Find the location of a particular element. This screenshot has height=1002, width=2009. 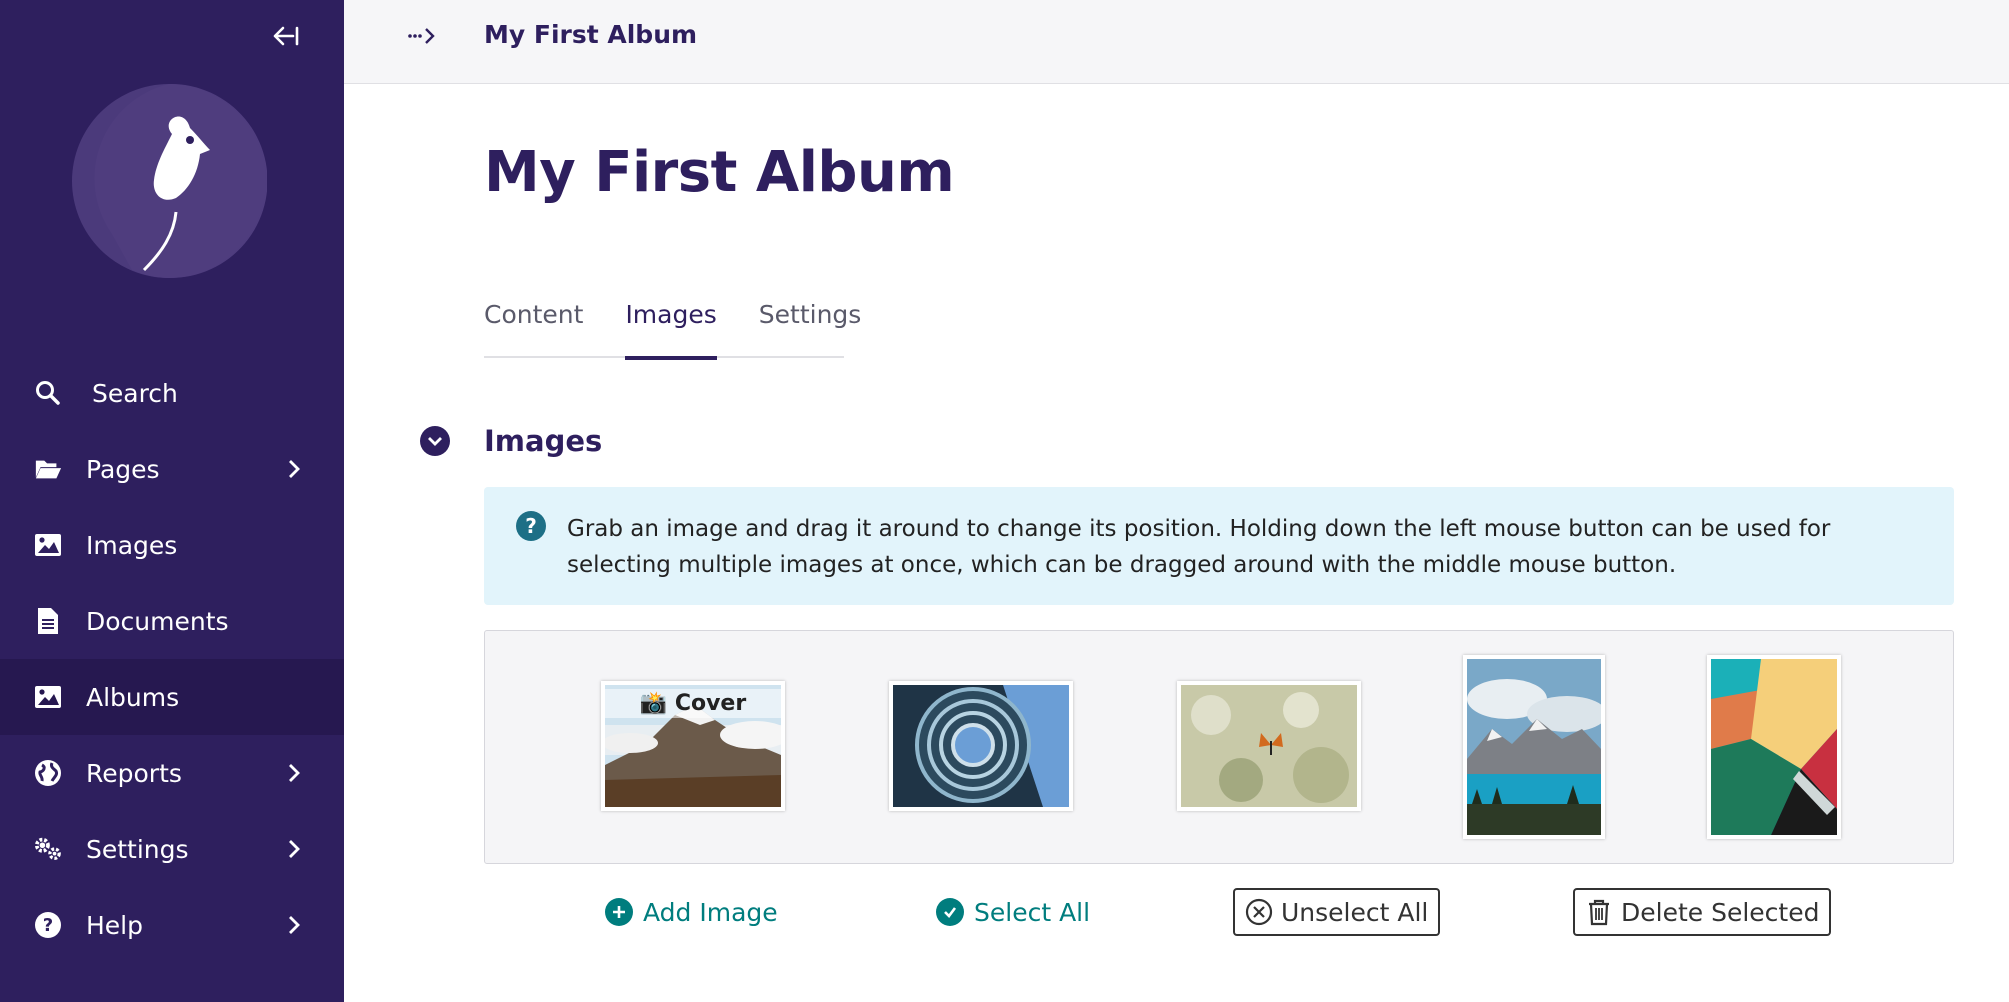

select-all-button: Select All is located at coordinates (1013, 912).